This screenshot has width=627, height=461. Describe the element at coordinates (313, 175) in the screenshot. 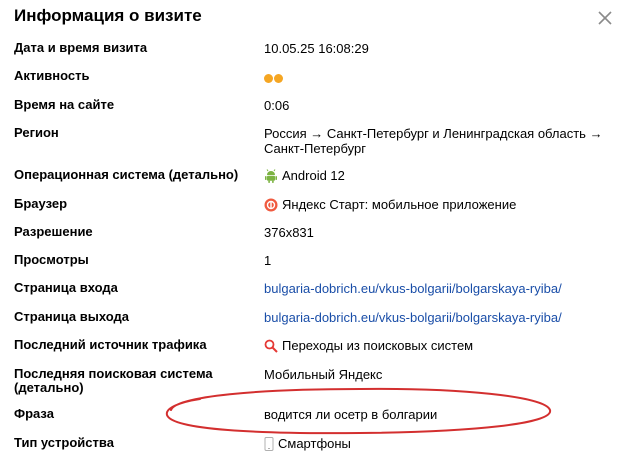

I see `value-os-text: Android 12` at that location.